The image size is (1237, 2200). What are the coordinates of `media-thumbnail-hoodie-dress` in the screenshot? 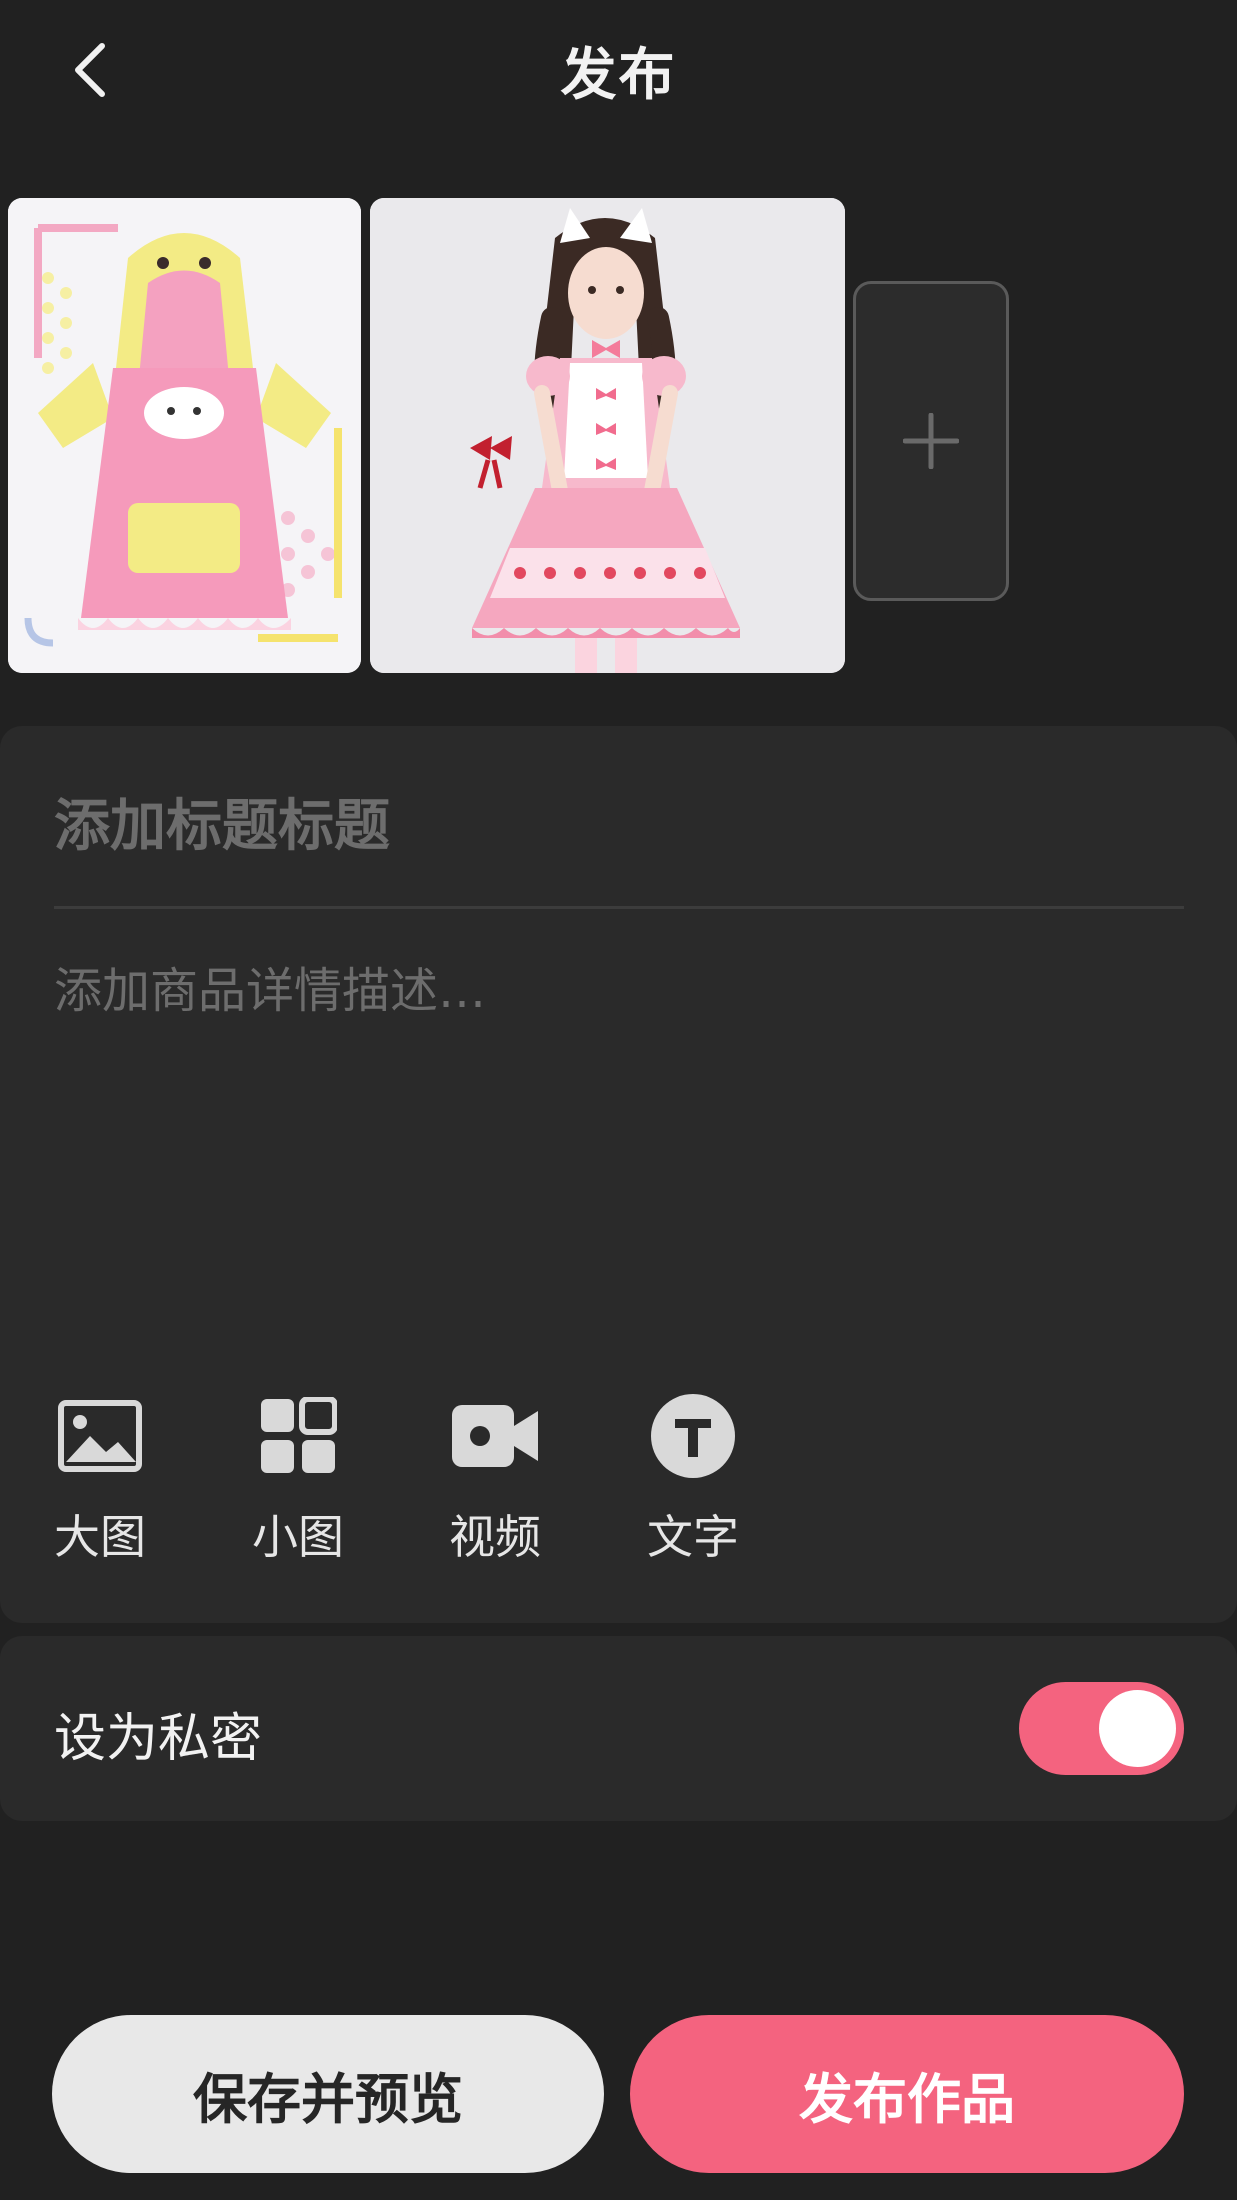 It's located at (184, 435).